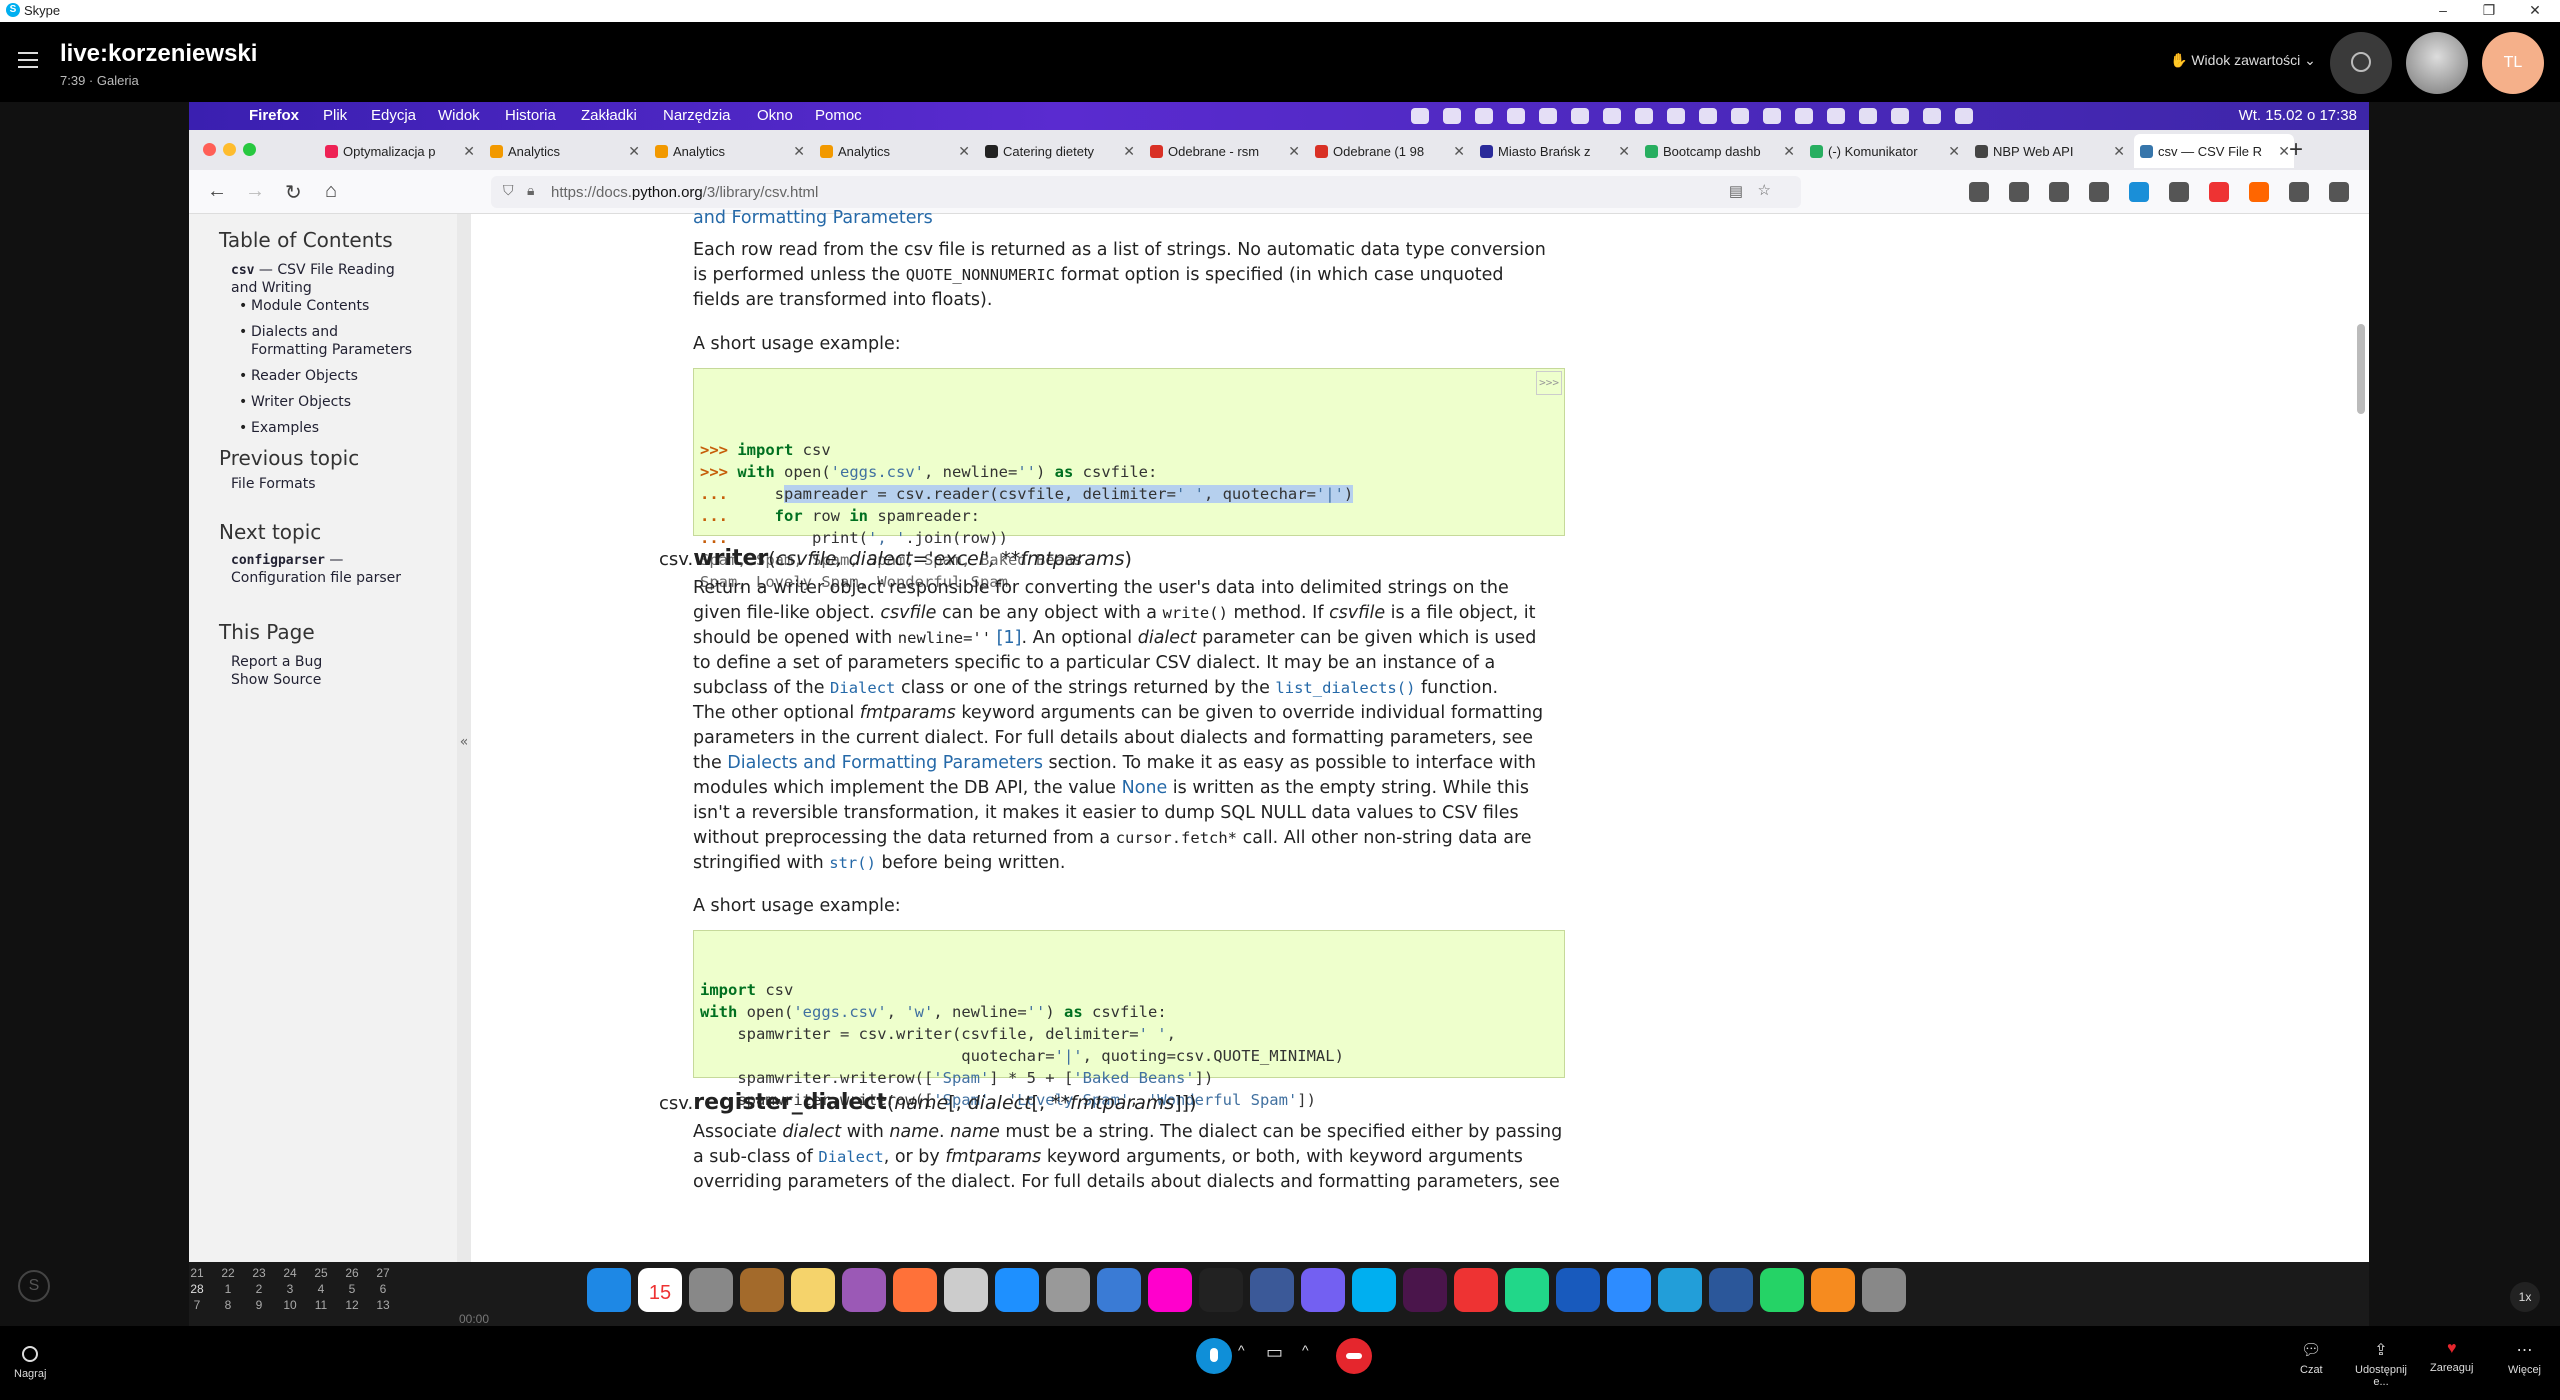  Describe the element at coordinates (660, 1290) in the screenshot. I see `calendar-app-icon: 15` at that location.